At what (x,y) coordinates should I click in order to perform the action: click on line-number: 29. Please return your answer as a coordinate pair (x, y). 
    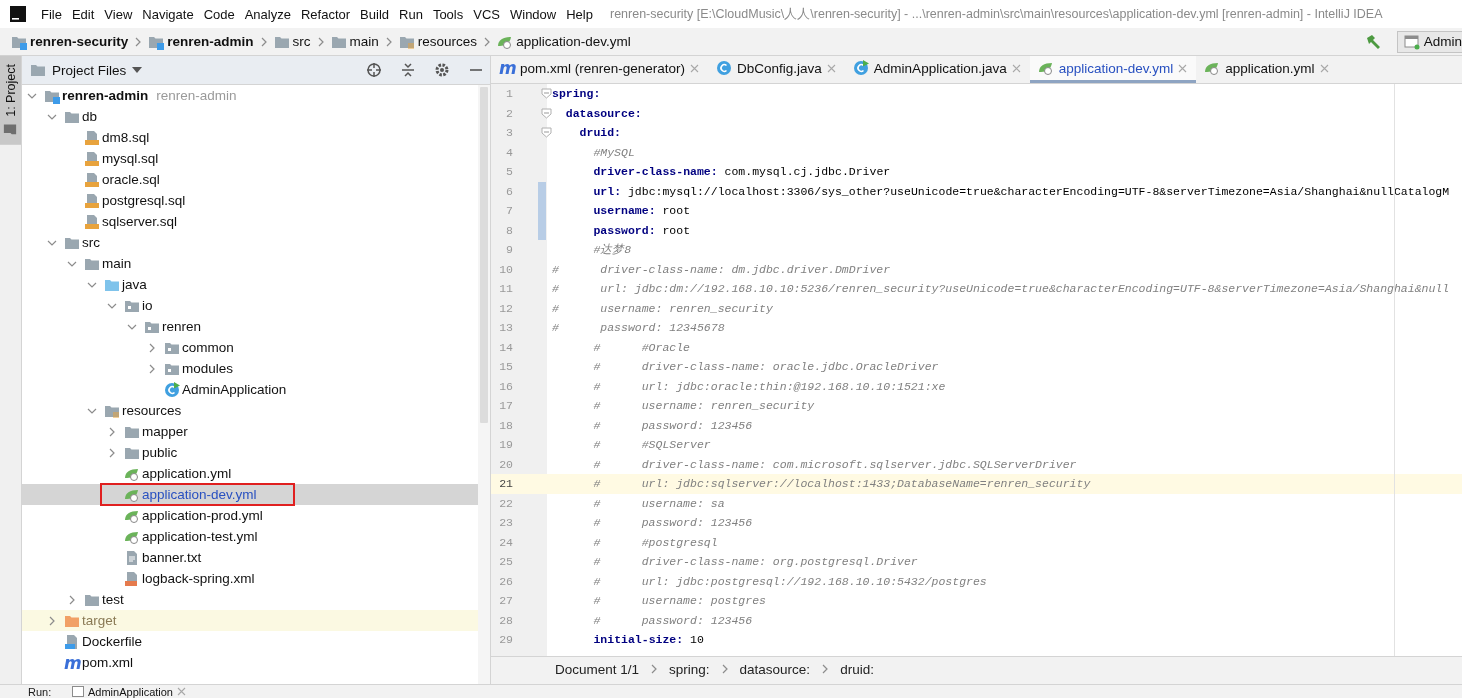
    Looking at the image, I should click on (506, 640).